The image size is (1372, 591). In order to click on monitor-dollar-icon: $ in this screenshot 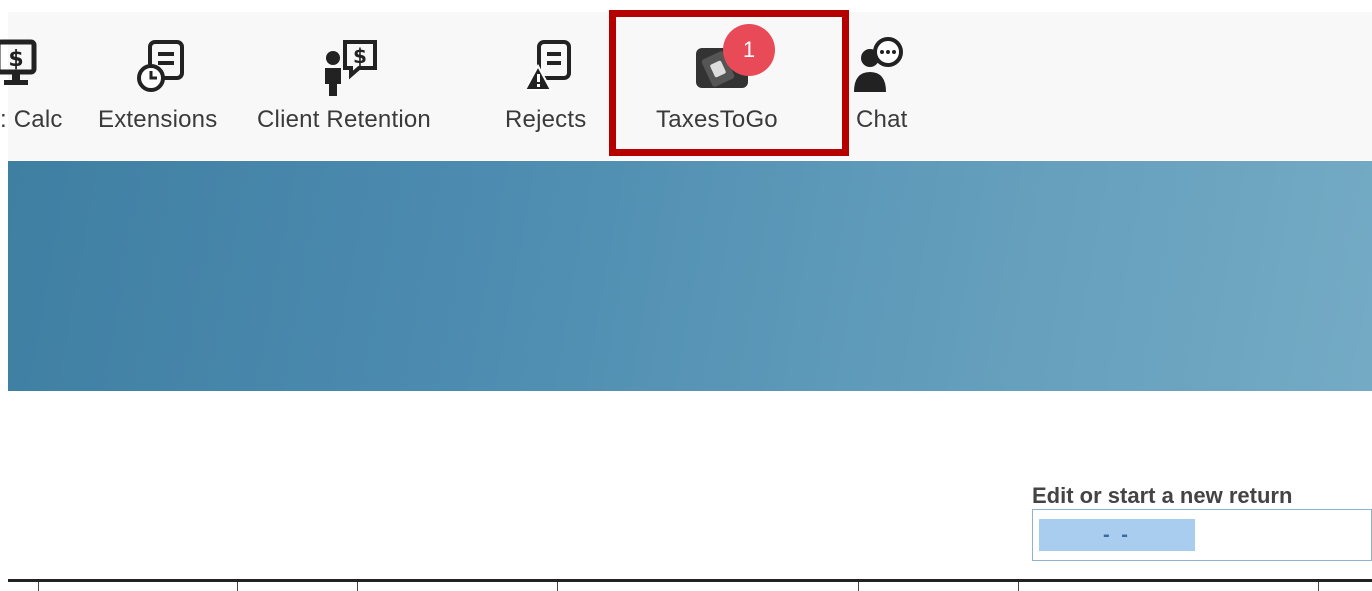, I will do `click(26, 64)`.